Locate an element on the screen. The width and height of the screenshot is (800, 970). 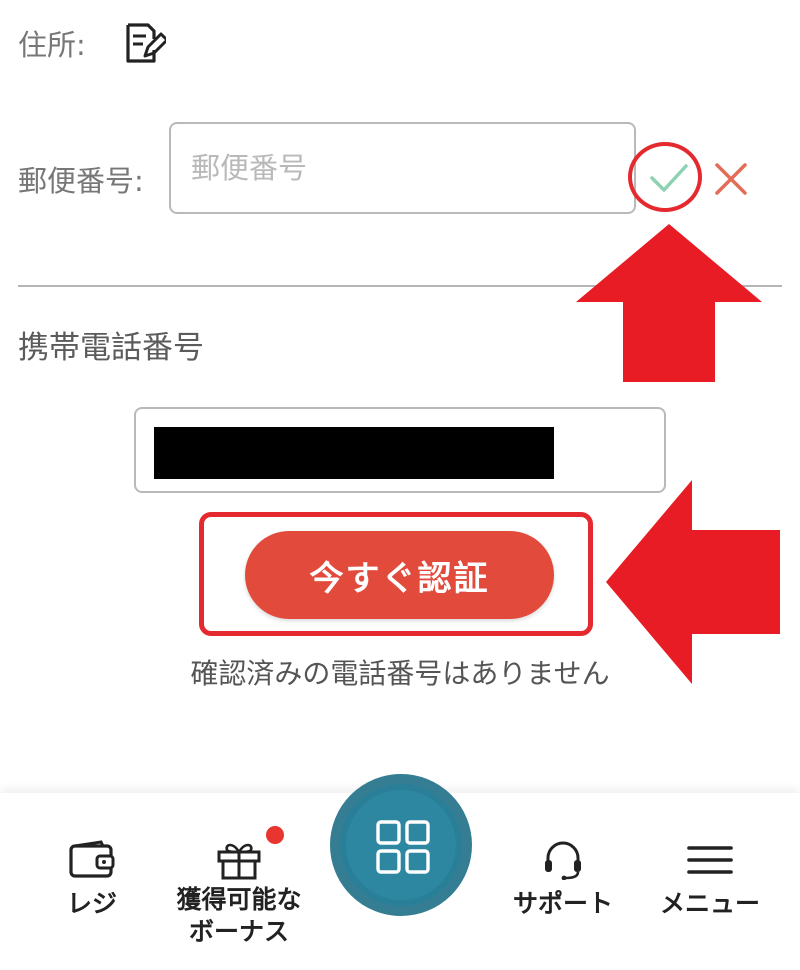
tab-register: レジ is located at coordinates (92, 880).